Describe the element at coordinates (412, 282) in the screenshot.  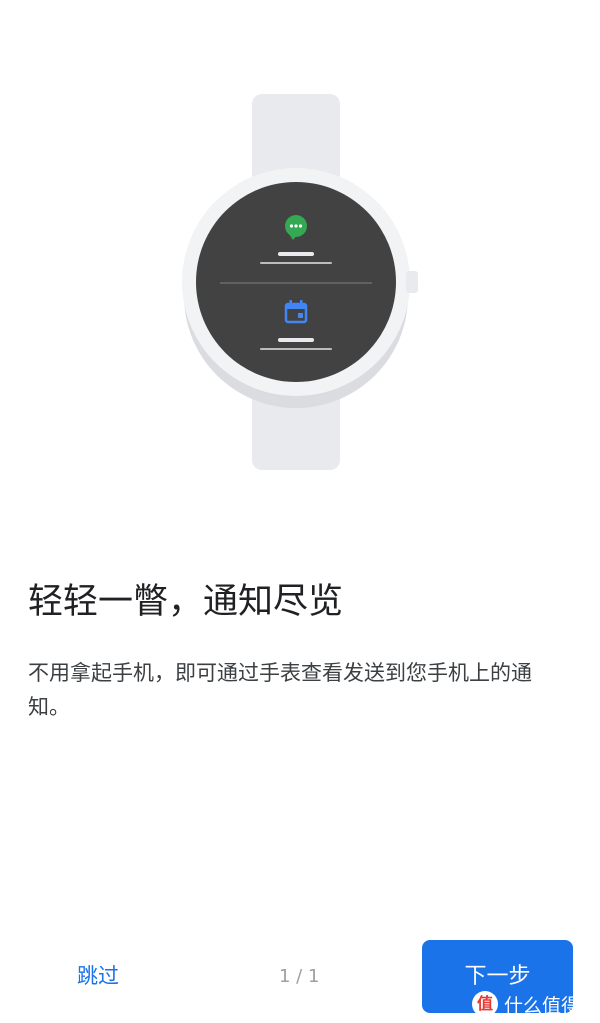
I see `watch-crown` at that location.